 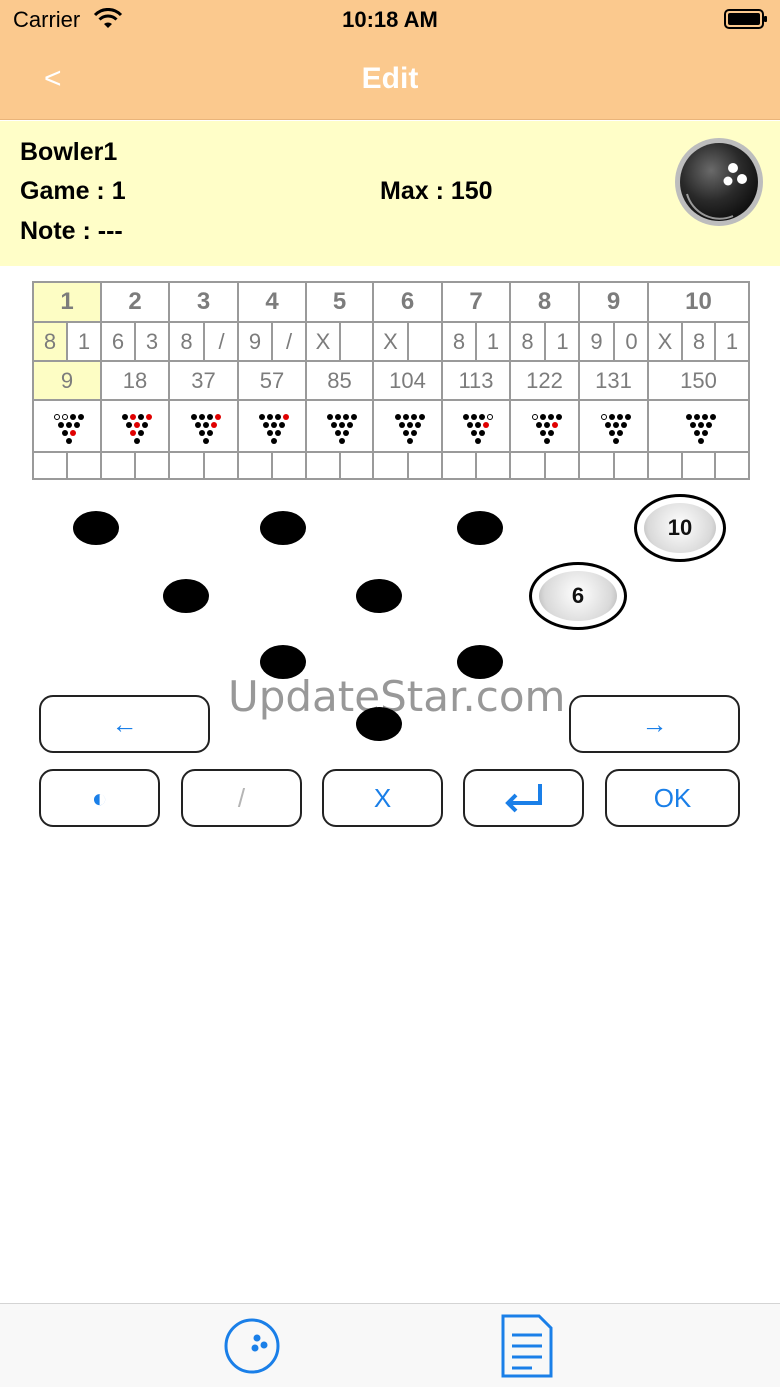 What do you see at coordinates (69, 152) in the screenshot?
I see `bowler-name: Bowler1` at bounding box center [69, 152].